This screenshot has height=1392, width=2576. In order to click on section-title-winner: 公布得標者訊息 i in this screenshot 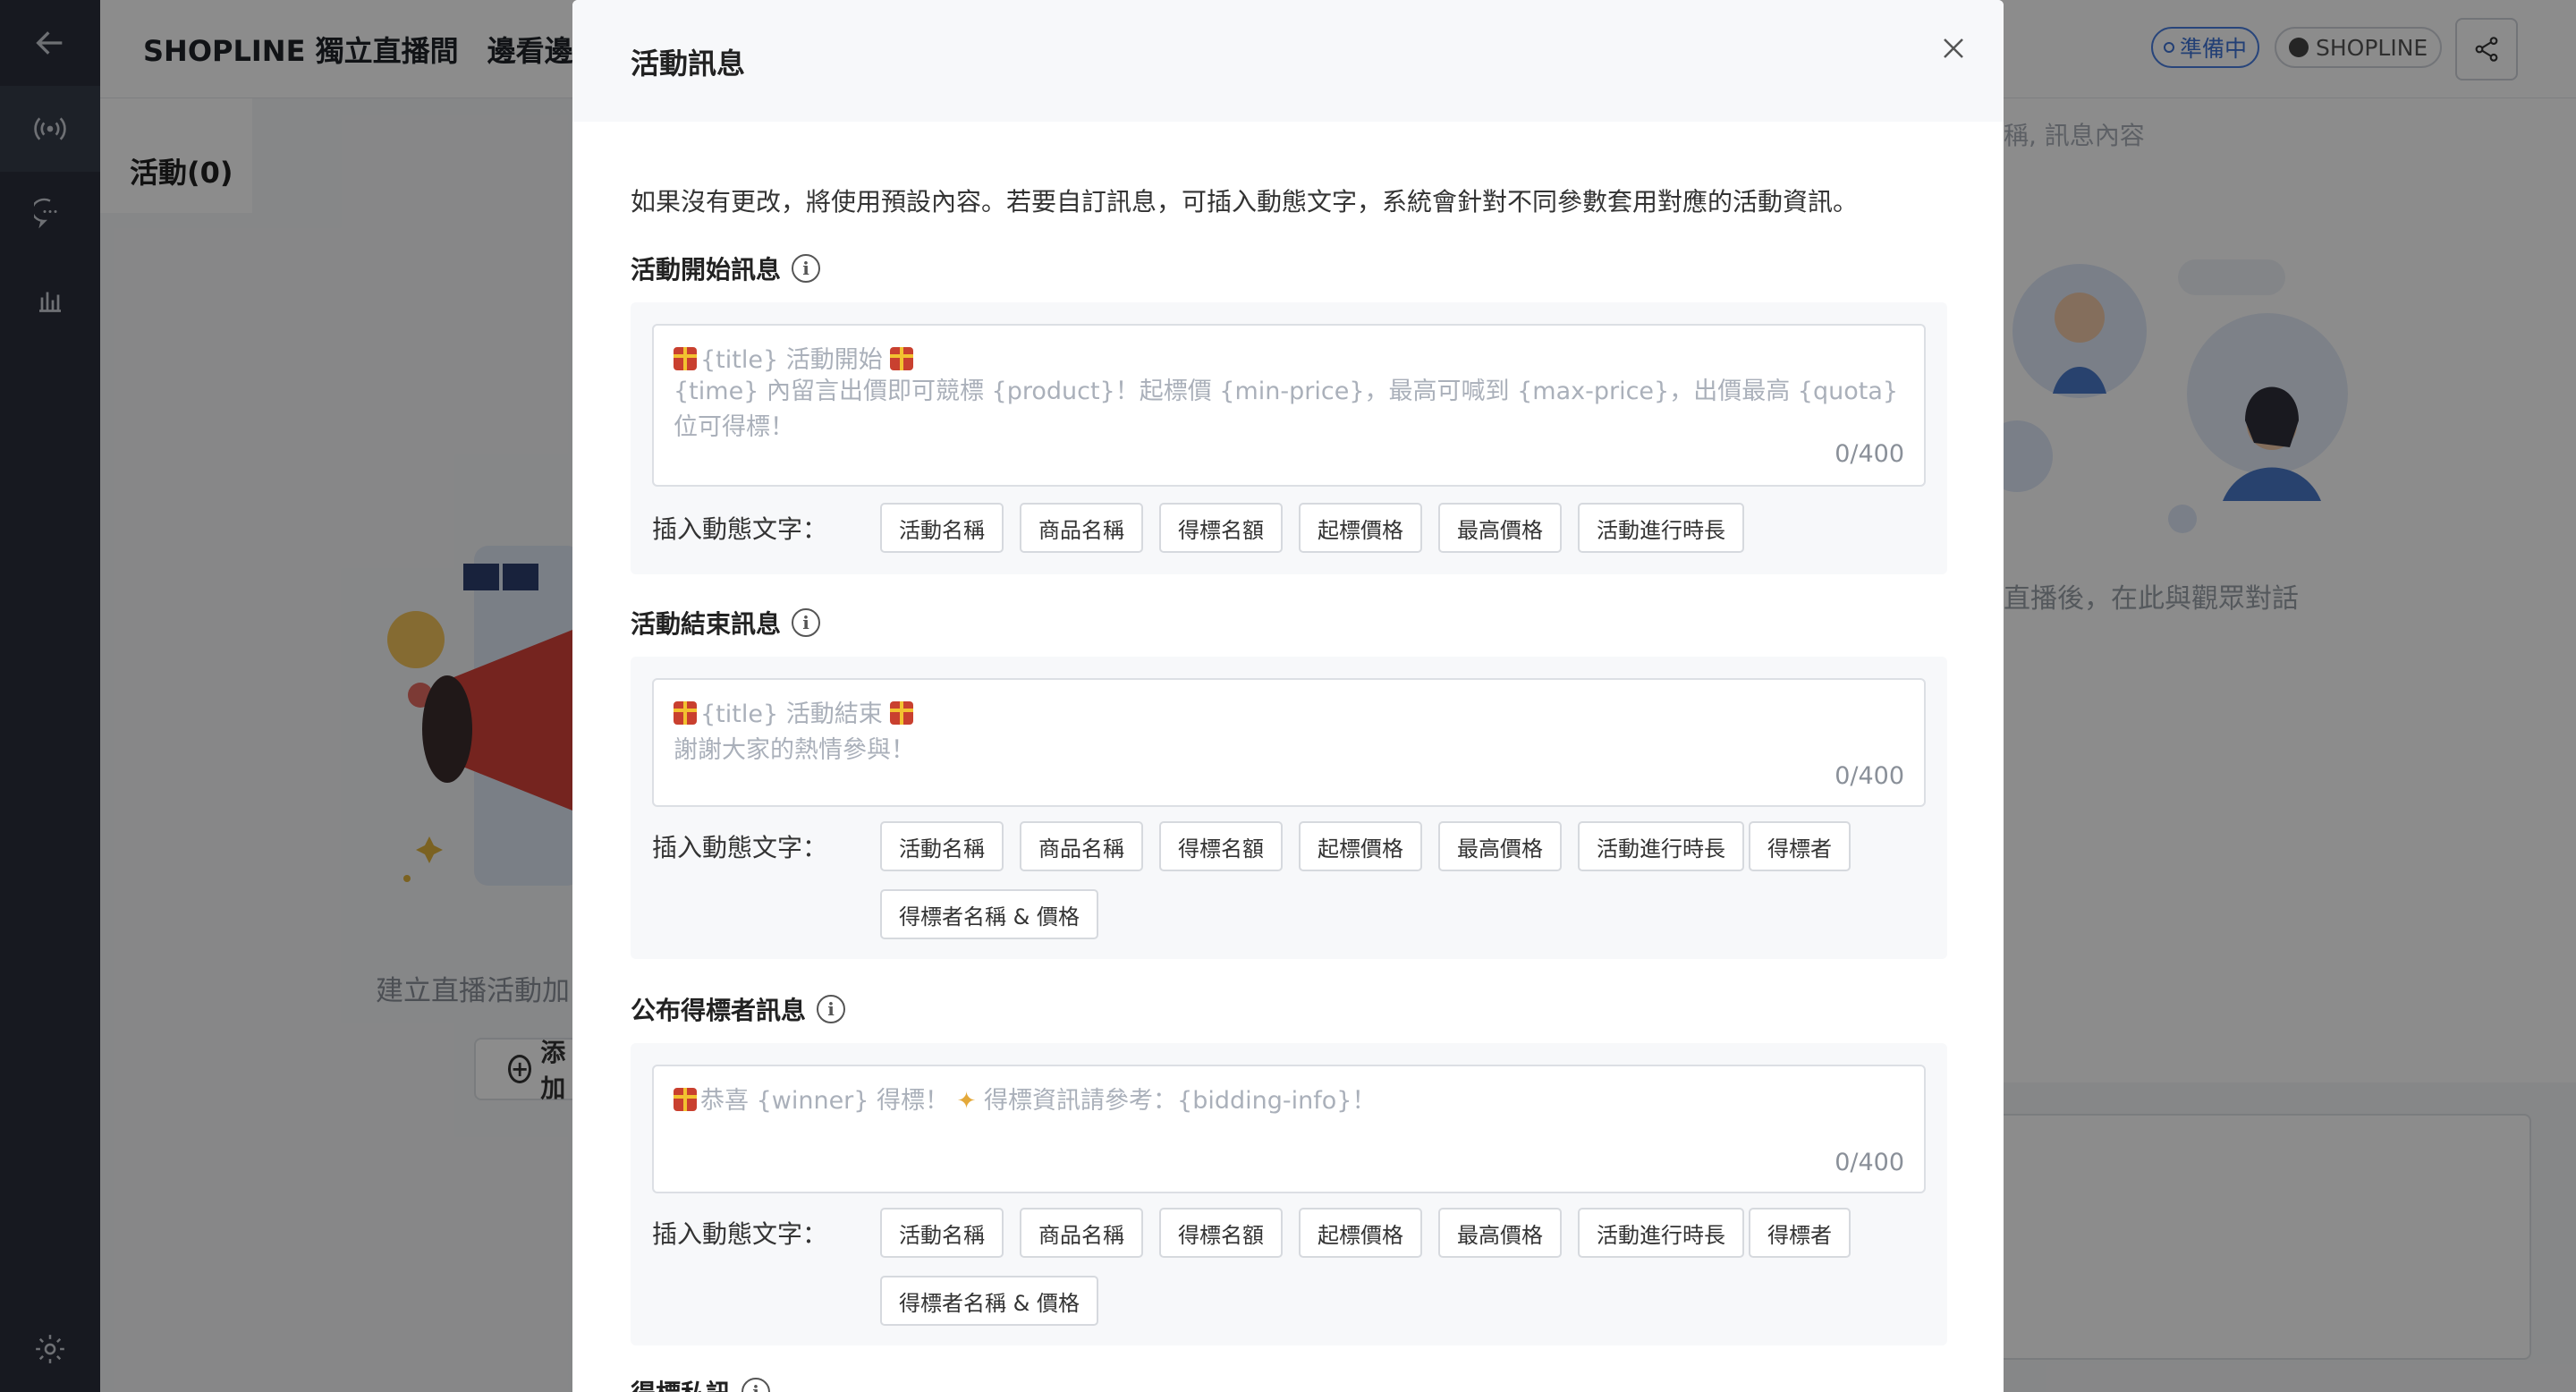, I will do `click(738, 1009)`.